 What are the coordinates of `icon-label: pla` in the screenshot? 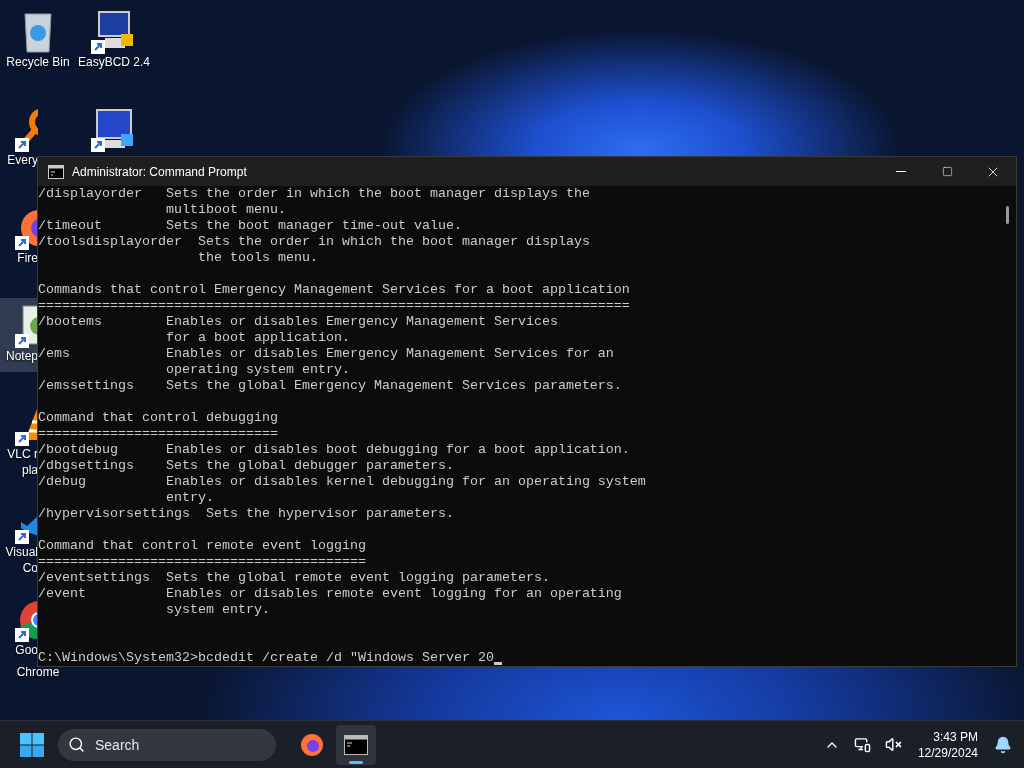 It's located at (29, 470).